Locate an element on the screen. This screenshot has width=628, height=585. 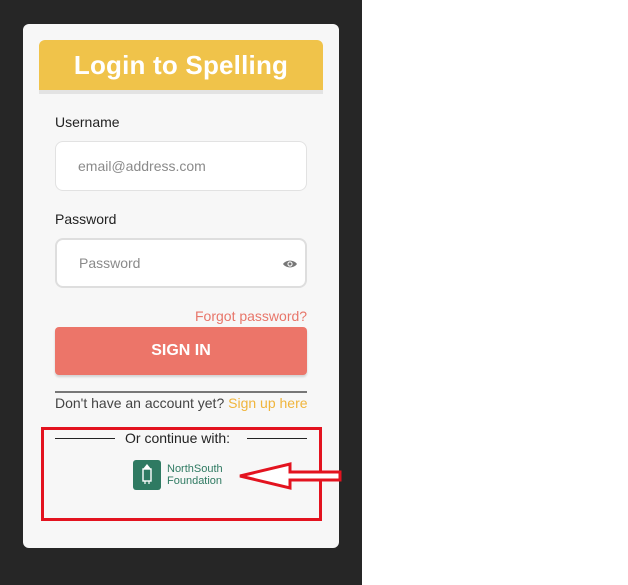
username-input is located at coordinates (181, 166).